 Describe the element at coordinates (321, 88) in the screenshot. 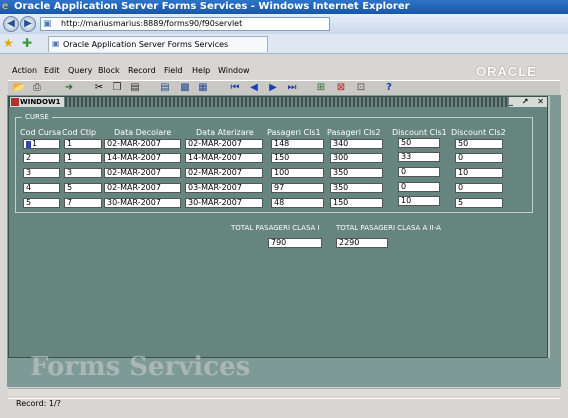

I see `insert-record-icon: ⊞` at that location.